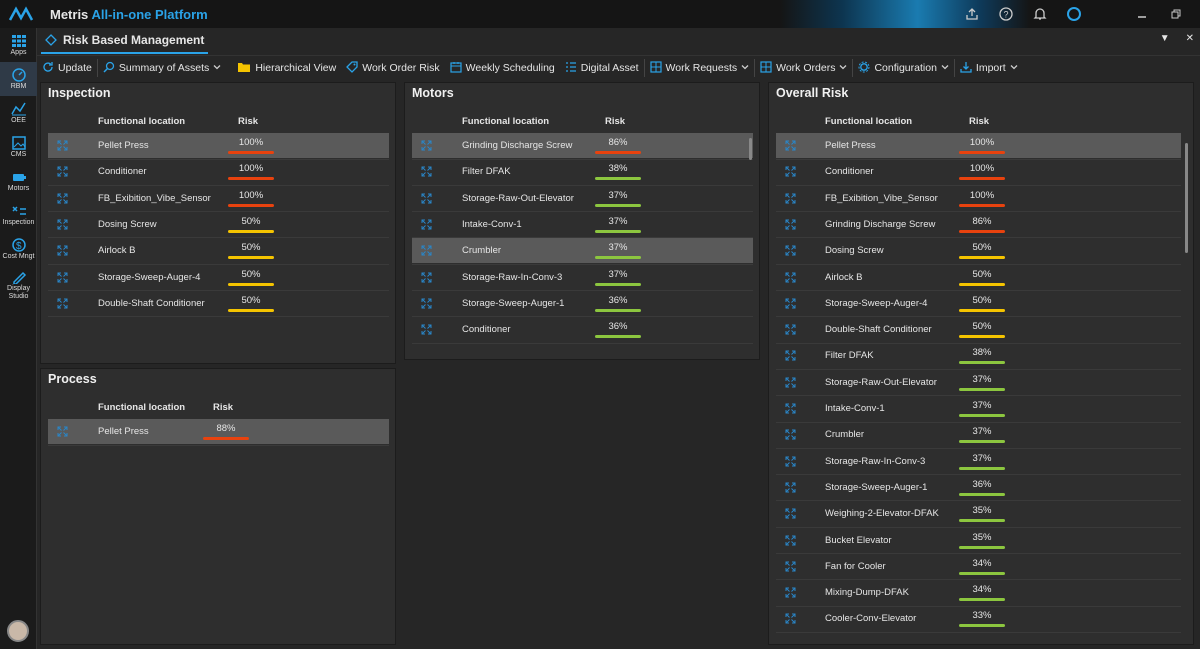 The image size is (1200, 649). What do you see at coordinates (1074, 14) in the screenshot?
I see `user-profile-icon` at bounding box center [1074, 14].